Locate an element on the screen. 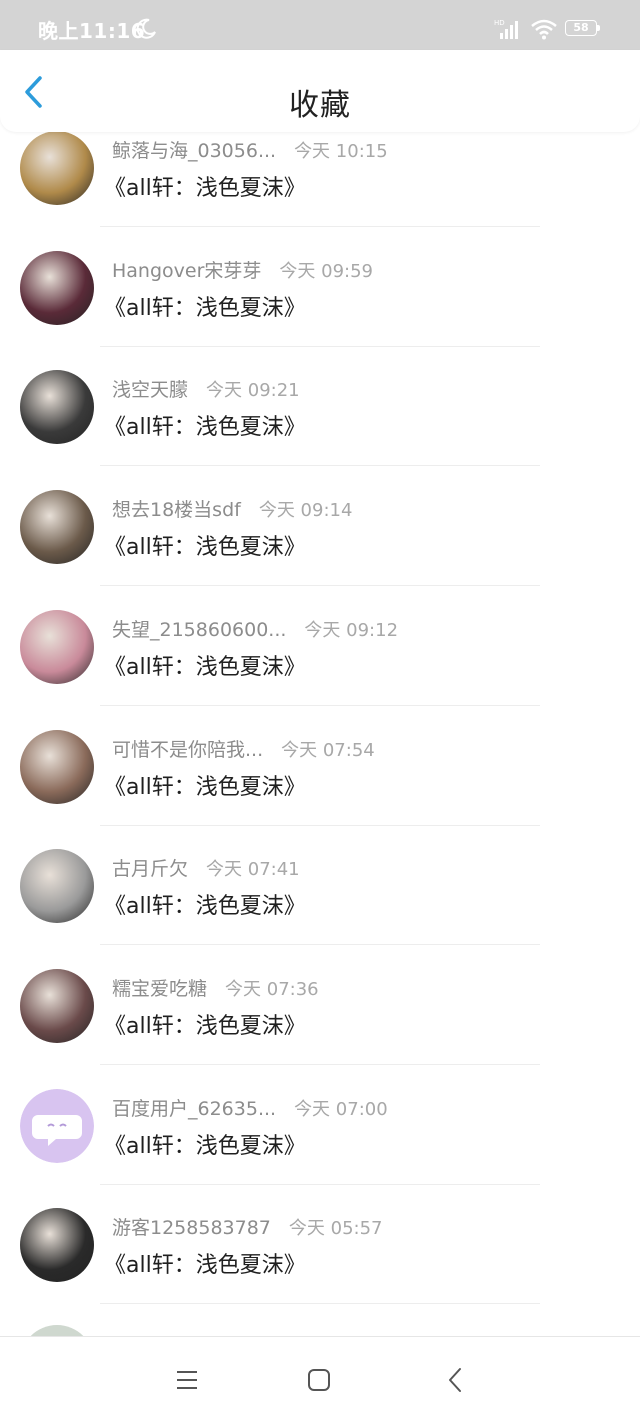 The height and width of the screenshot is (1423, 640). list-item: 失望_215860600... 今天 09:12 《all轩：浅色夏沫》 is located at coordinates (320, 667).